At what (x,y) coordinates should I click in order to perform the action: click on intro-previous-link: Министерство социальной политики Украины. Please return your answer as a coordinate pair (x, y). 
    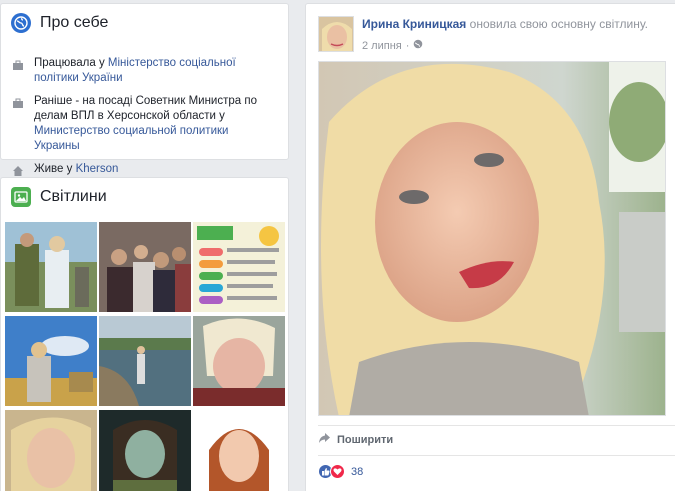
    Looking at the image, I should click on (131, 138).